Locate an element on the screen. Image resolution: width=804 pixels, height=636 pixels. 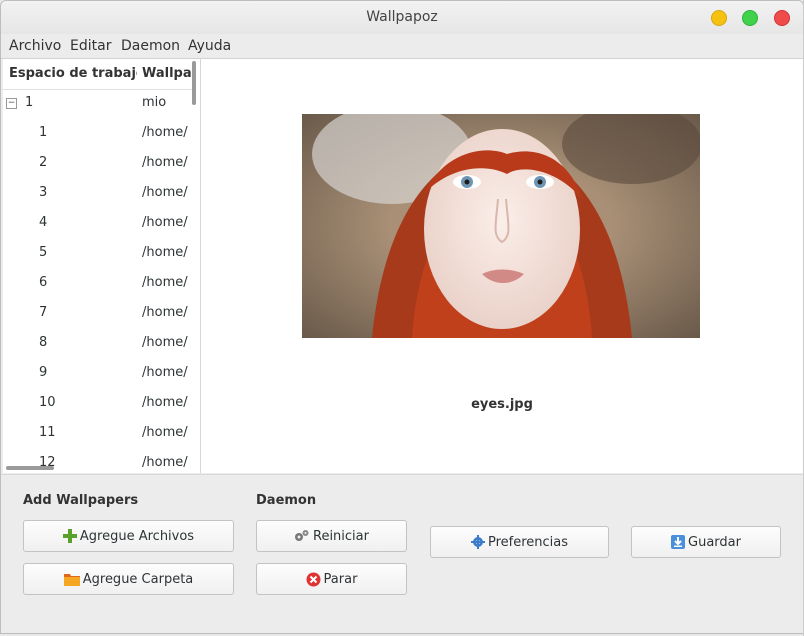
tree-row-parent: − 1 mio is located at coordinates (96, 103).